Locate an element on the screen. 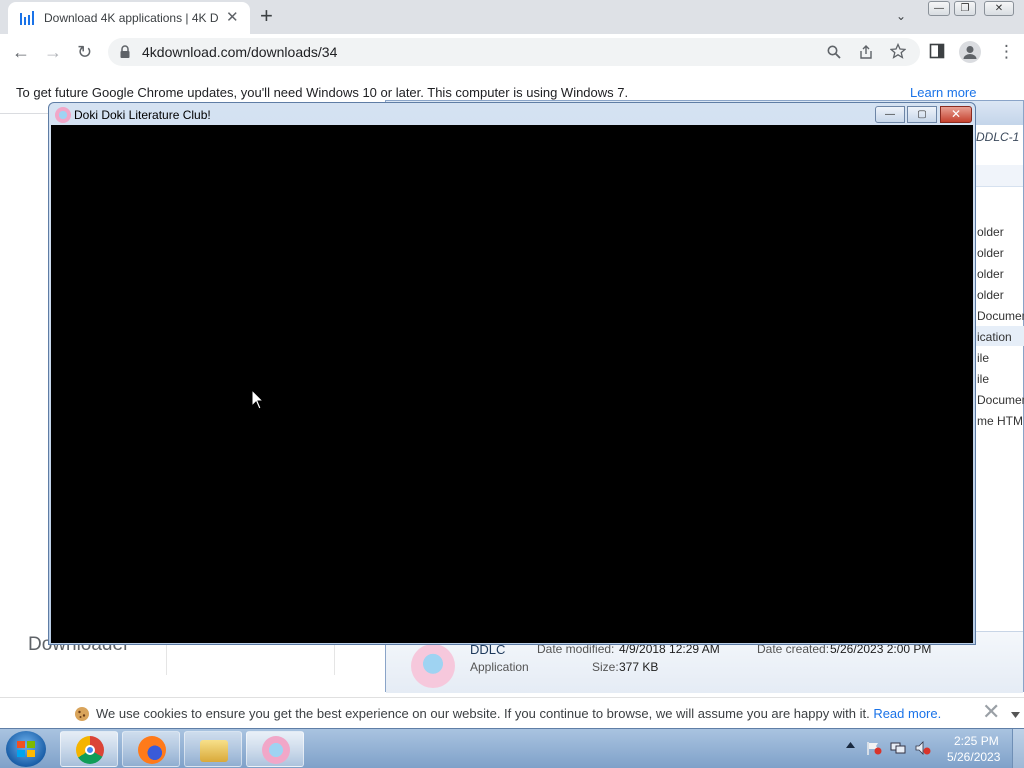 The image size is (1024, 768). taskbar-firefox-button is located at coordinates (151, 749).